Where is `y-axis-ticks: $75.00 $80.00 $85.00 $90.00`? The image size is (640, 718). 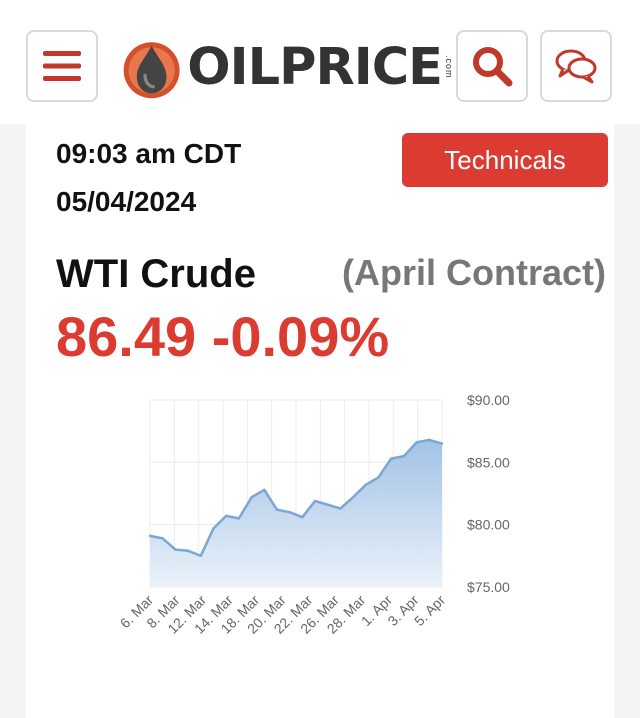 y-axis-ticks: $75.00 $80.00 $85.00 $90.00 is located at coordinates (488, 493).